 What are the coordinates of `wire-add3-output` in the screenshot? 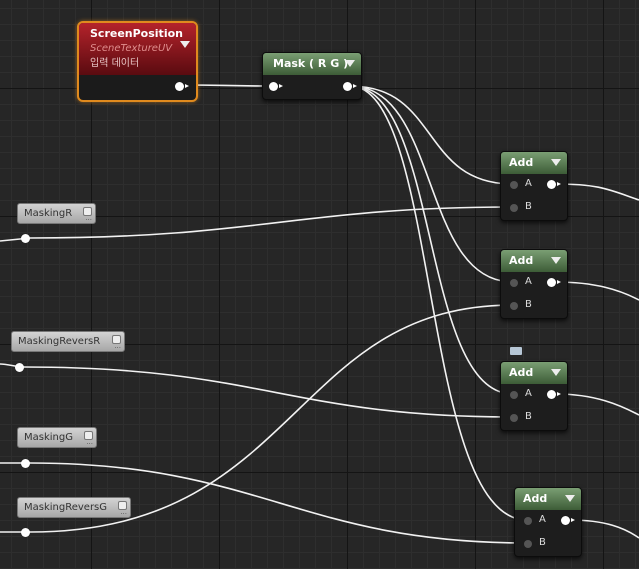 It's located at (597, 404).